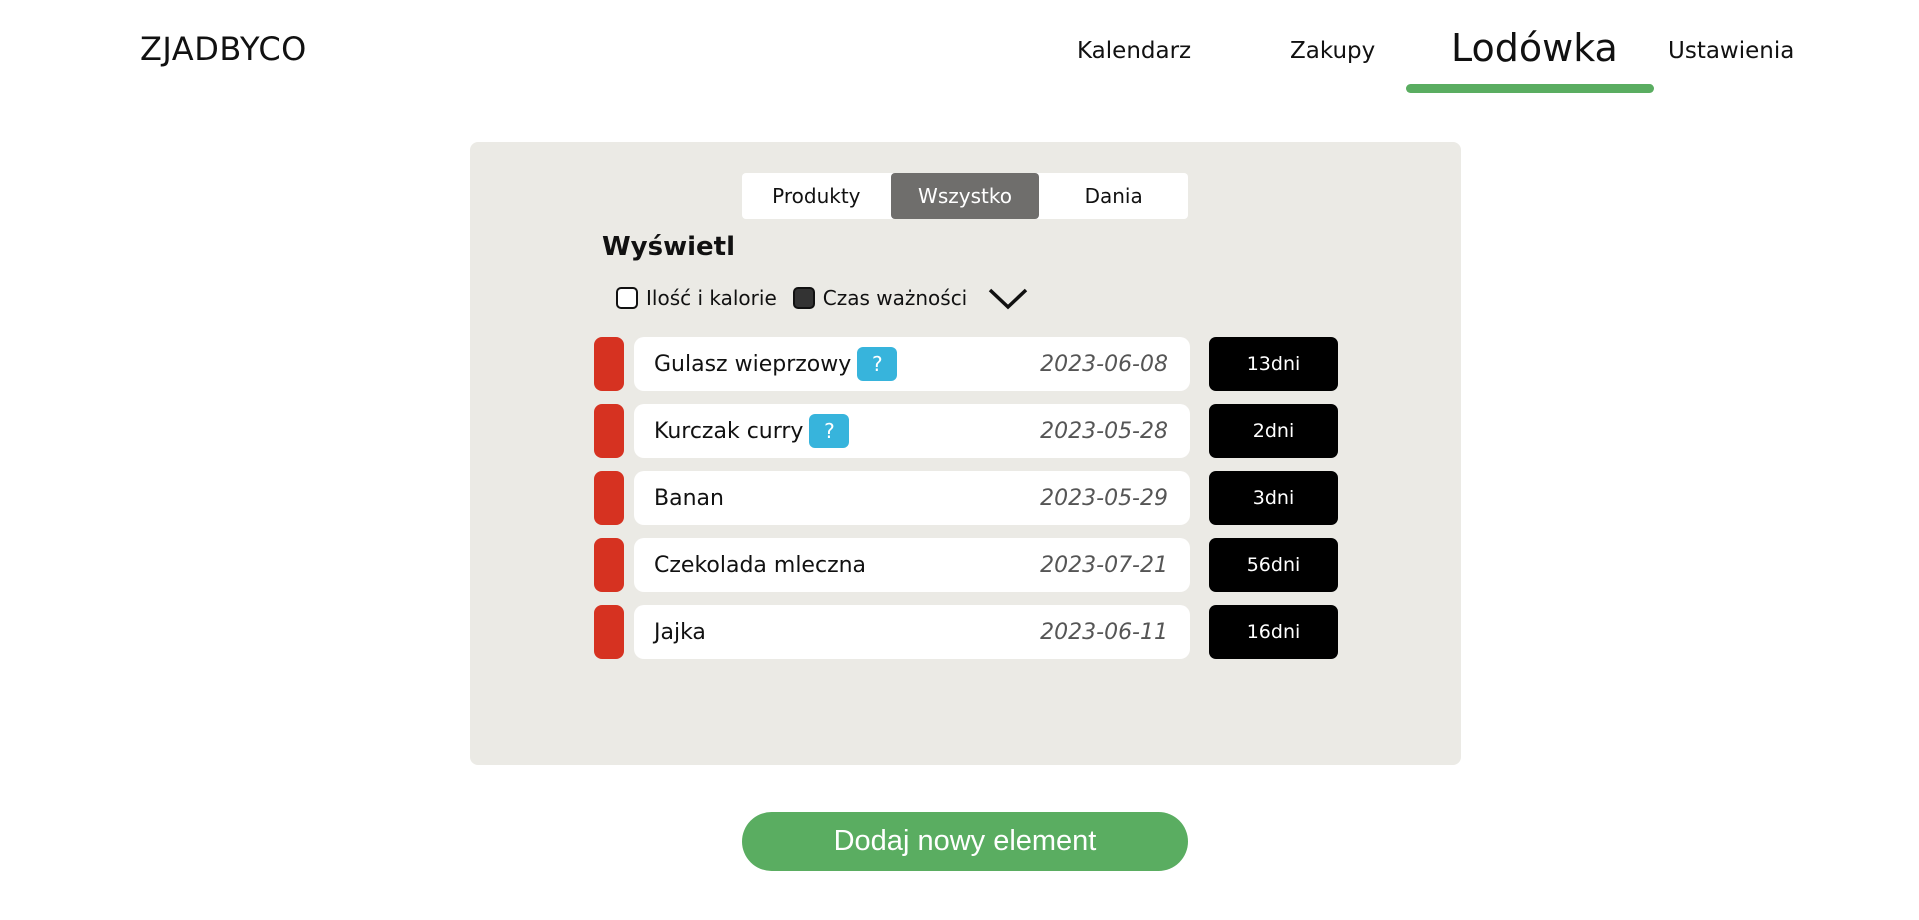  What do you see at coordinates (965, 841) in the screenshot?
I see `add-new-element-button: Dodaj nowy element` at bounding box center [965, 841].